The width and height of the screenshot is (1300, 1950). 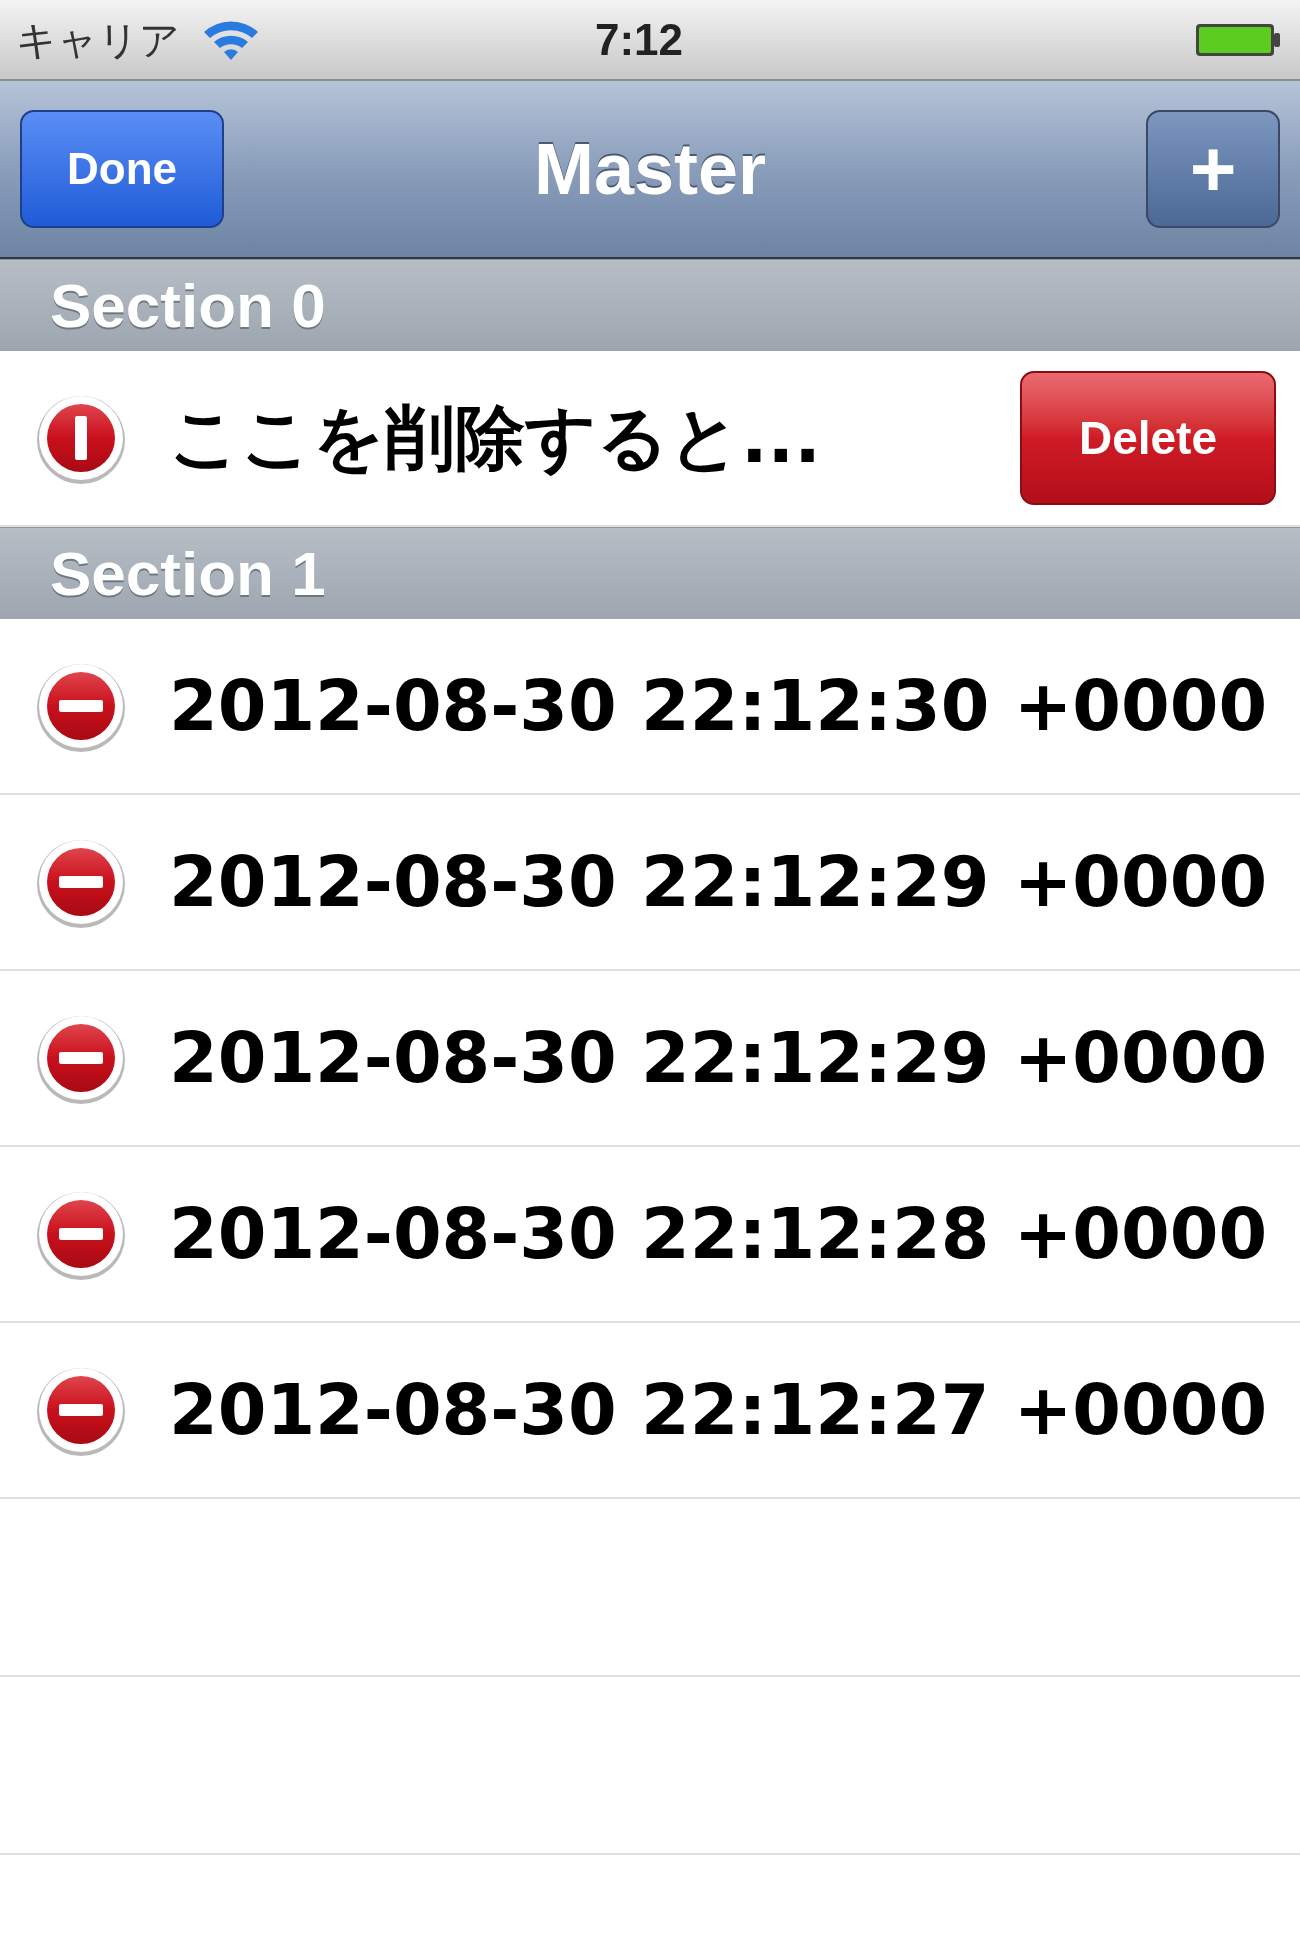 What do you see at coordinates (650, 573) in the screenshot?
I see `section-header: Section 1` at bounding box center [650, 573].